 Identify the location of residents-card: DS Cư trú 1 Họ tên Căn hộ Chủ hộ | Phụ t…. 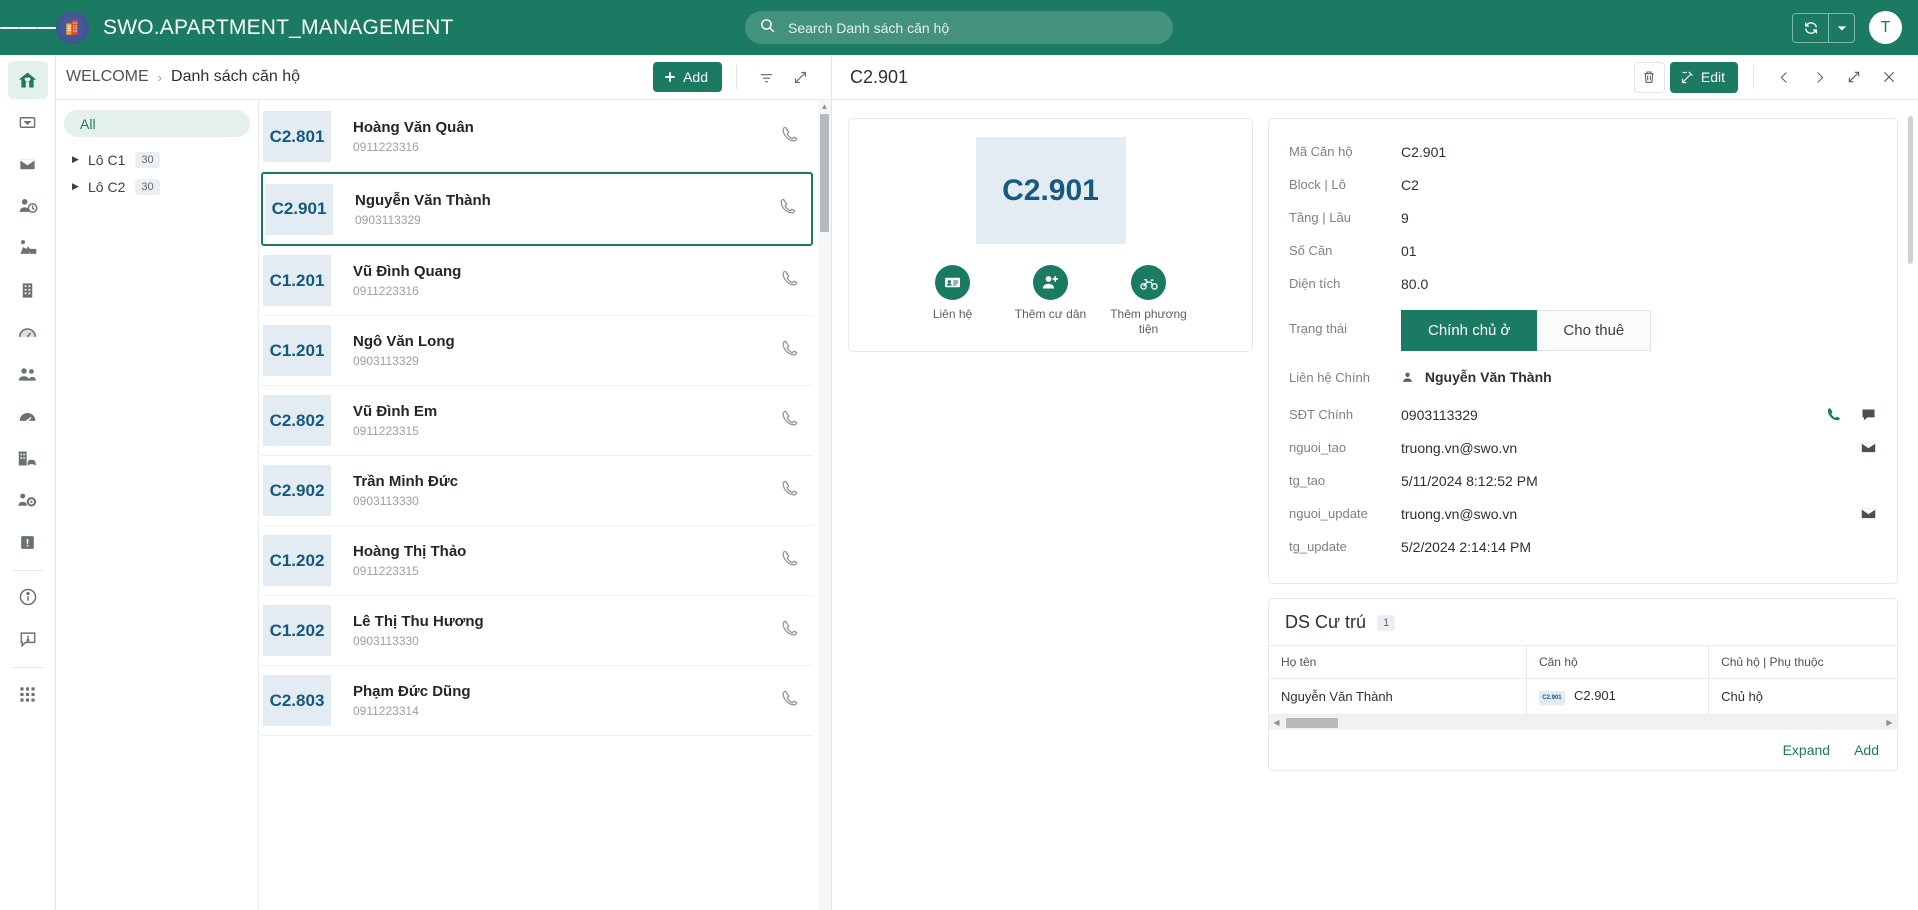
(1583, 684).